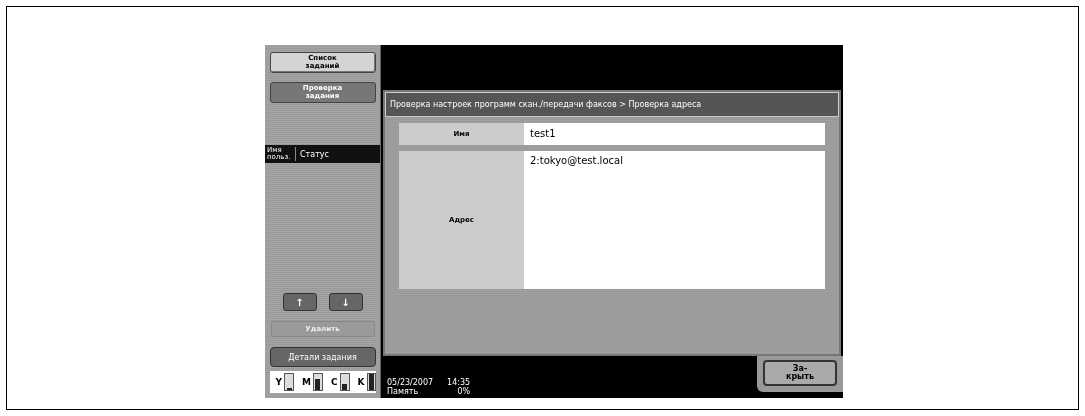 This screenshot has height=416, width=1085. What do you see at coordinates (334, 382) in the screenshot?
I see `toner-label: C` at bounding box center [334, 382].